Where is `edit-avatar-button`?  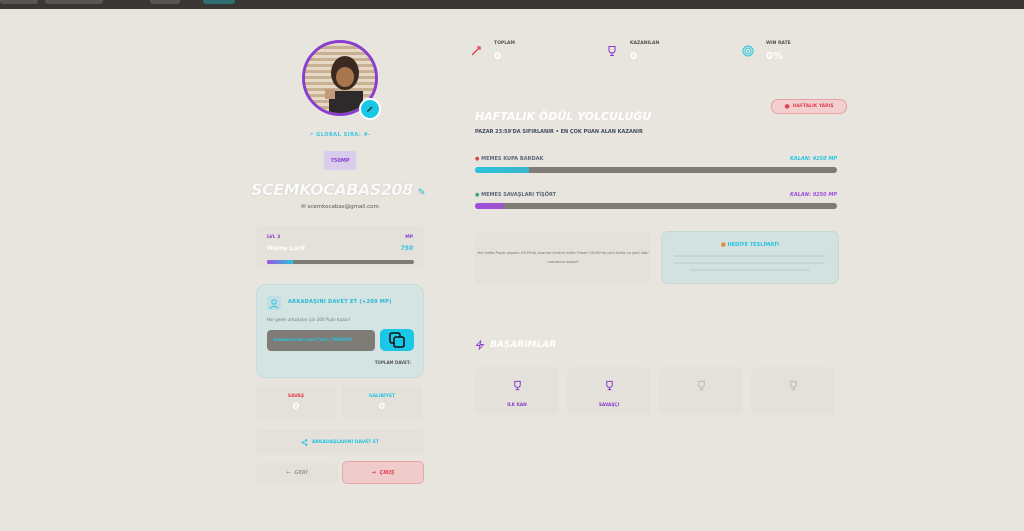 edit-avatar-button is located at coordinates (370, 109).